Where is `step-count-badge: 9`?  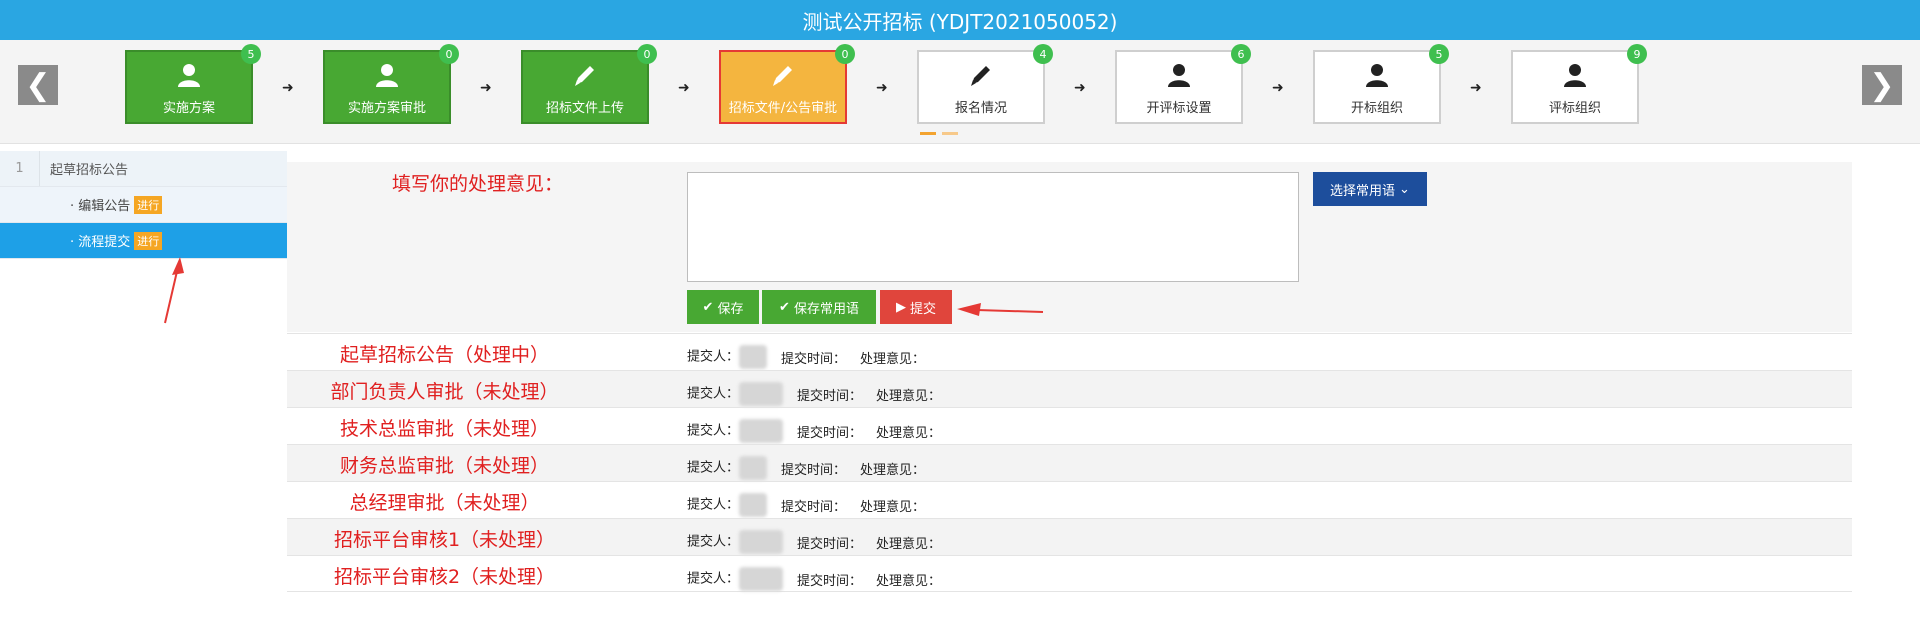
step-count-badge: 9 is located at coordinates (1637, 54).